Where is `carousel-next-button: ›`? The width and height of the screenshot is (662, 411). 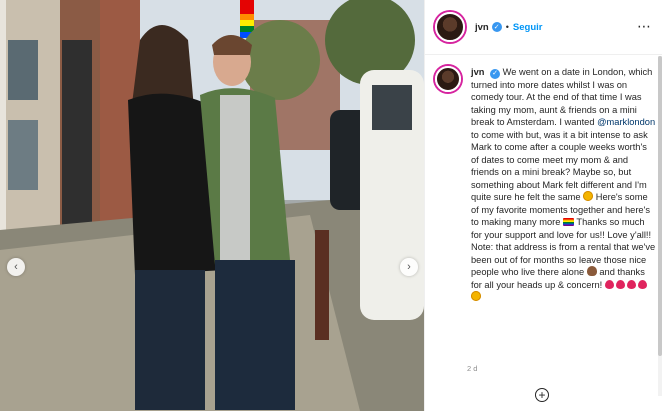
carousel-next-button: › is located at coordinates (409, 267).